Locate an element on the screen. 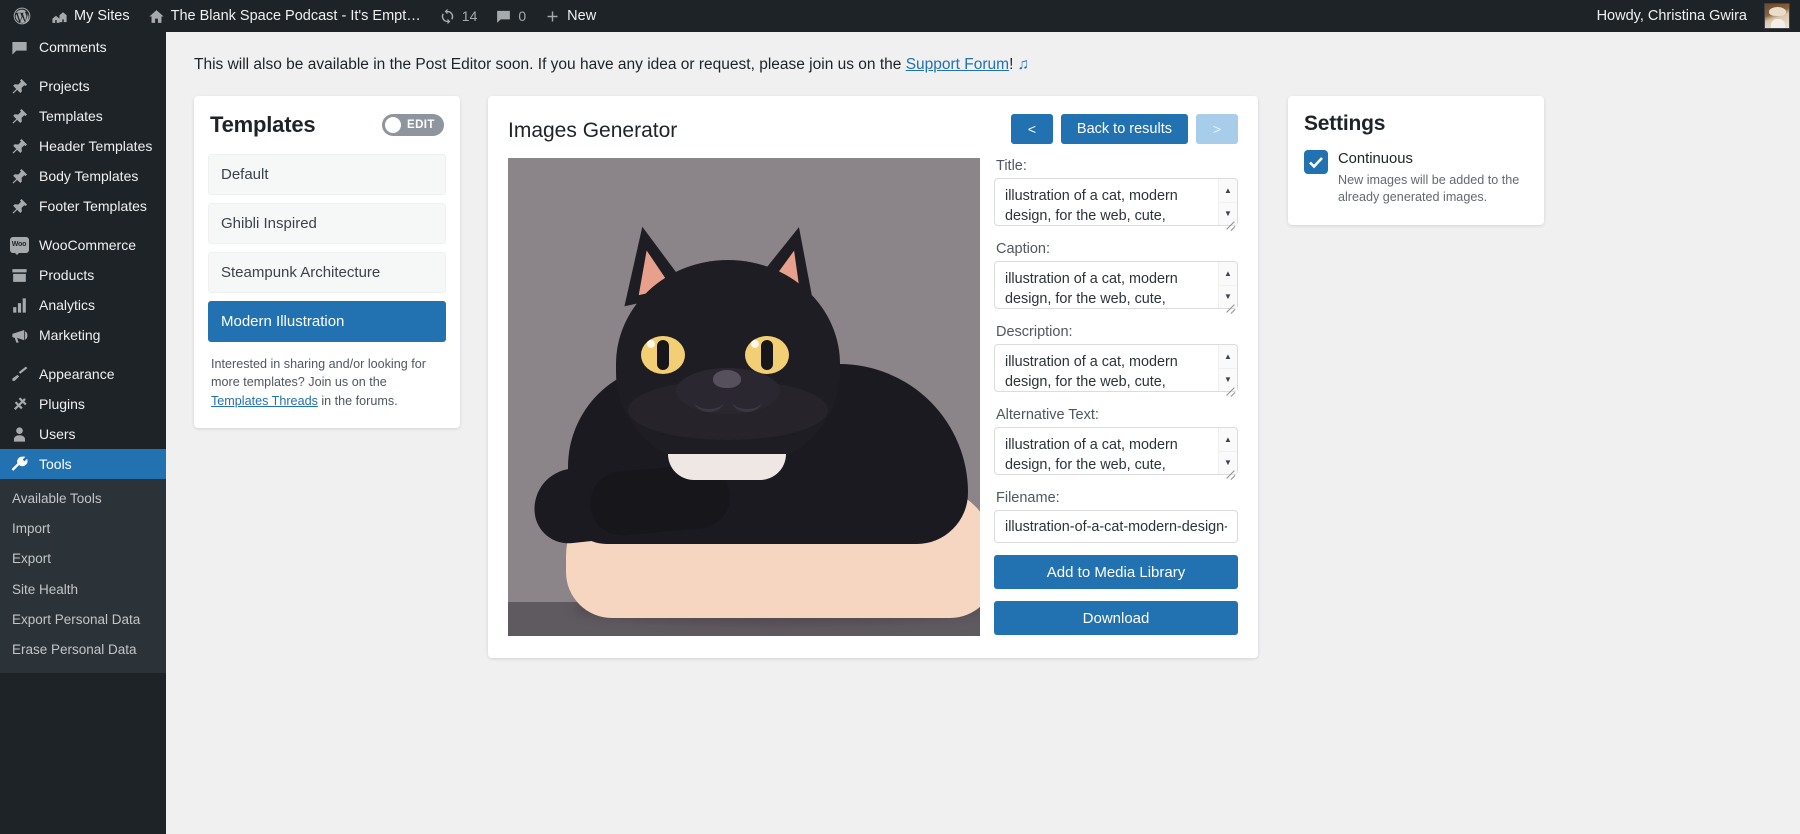 This screenshot has height=834, width=1800. next-image-button: > is located at coordinates (1217, 129).